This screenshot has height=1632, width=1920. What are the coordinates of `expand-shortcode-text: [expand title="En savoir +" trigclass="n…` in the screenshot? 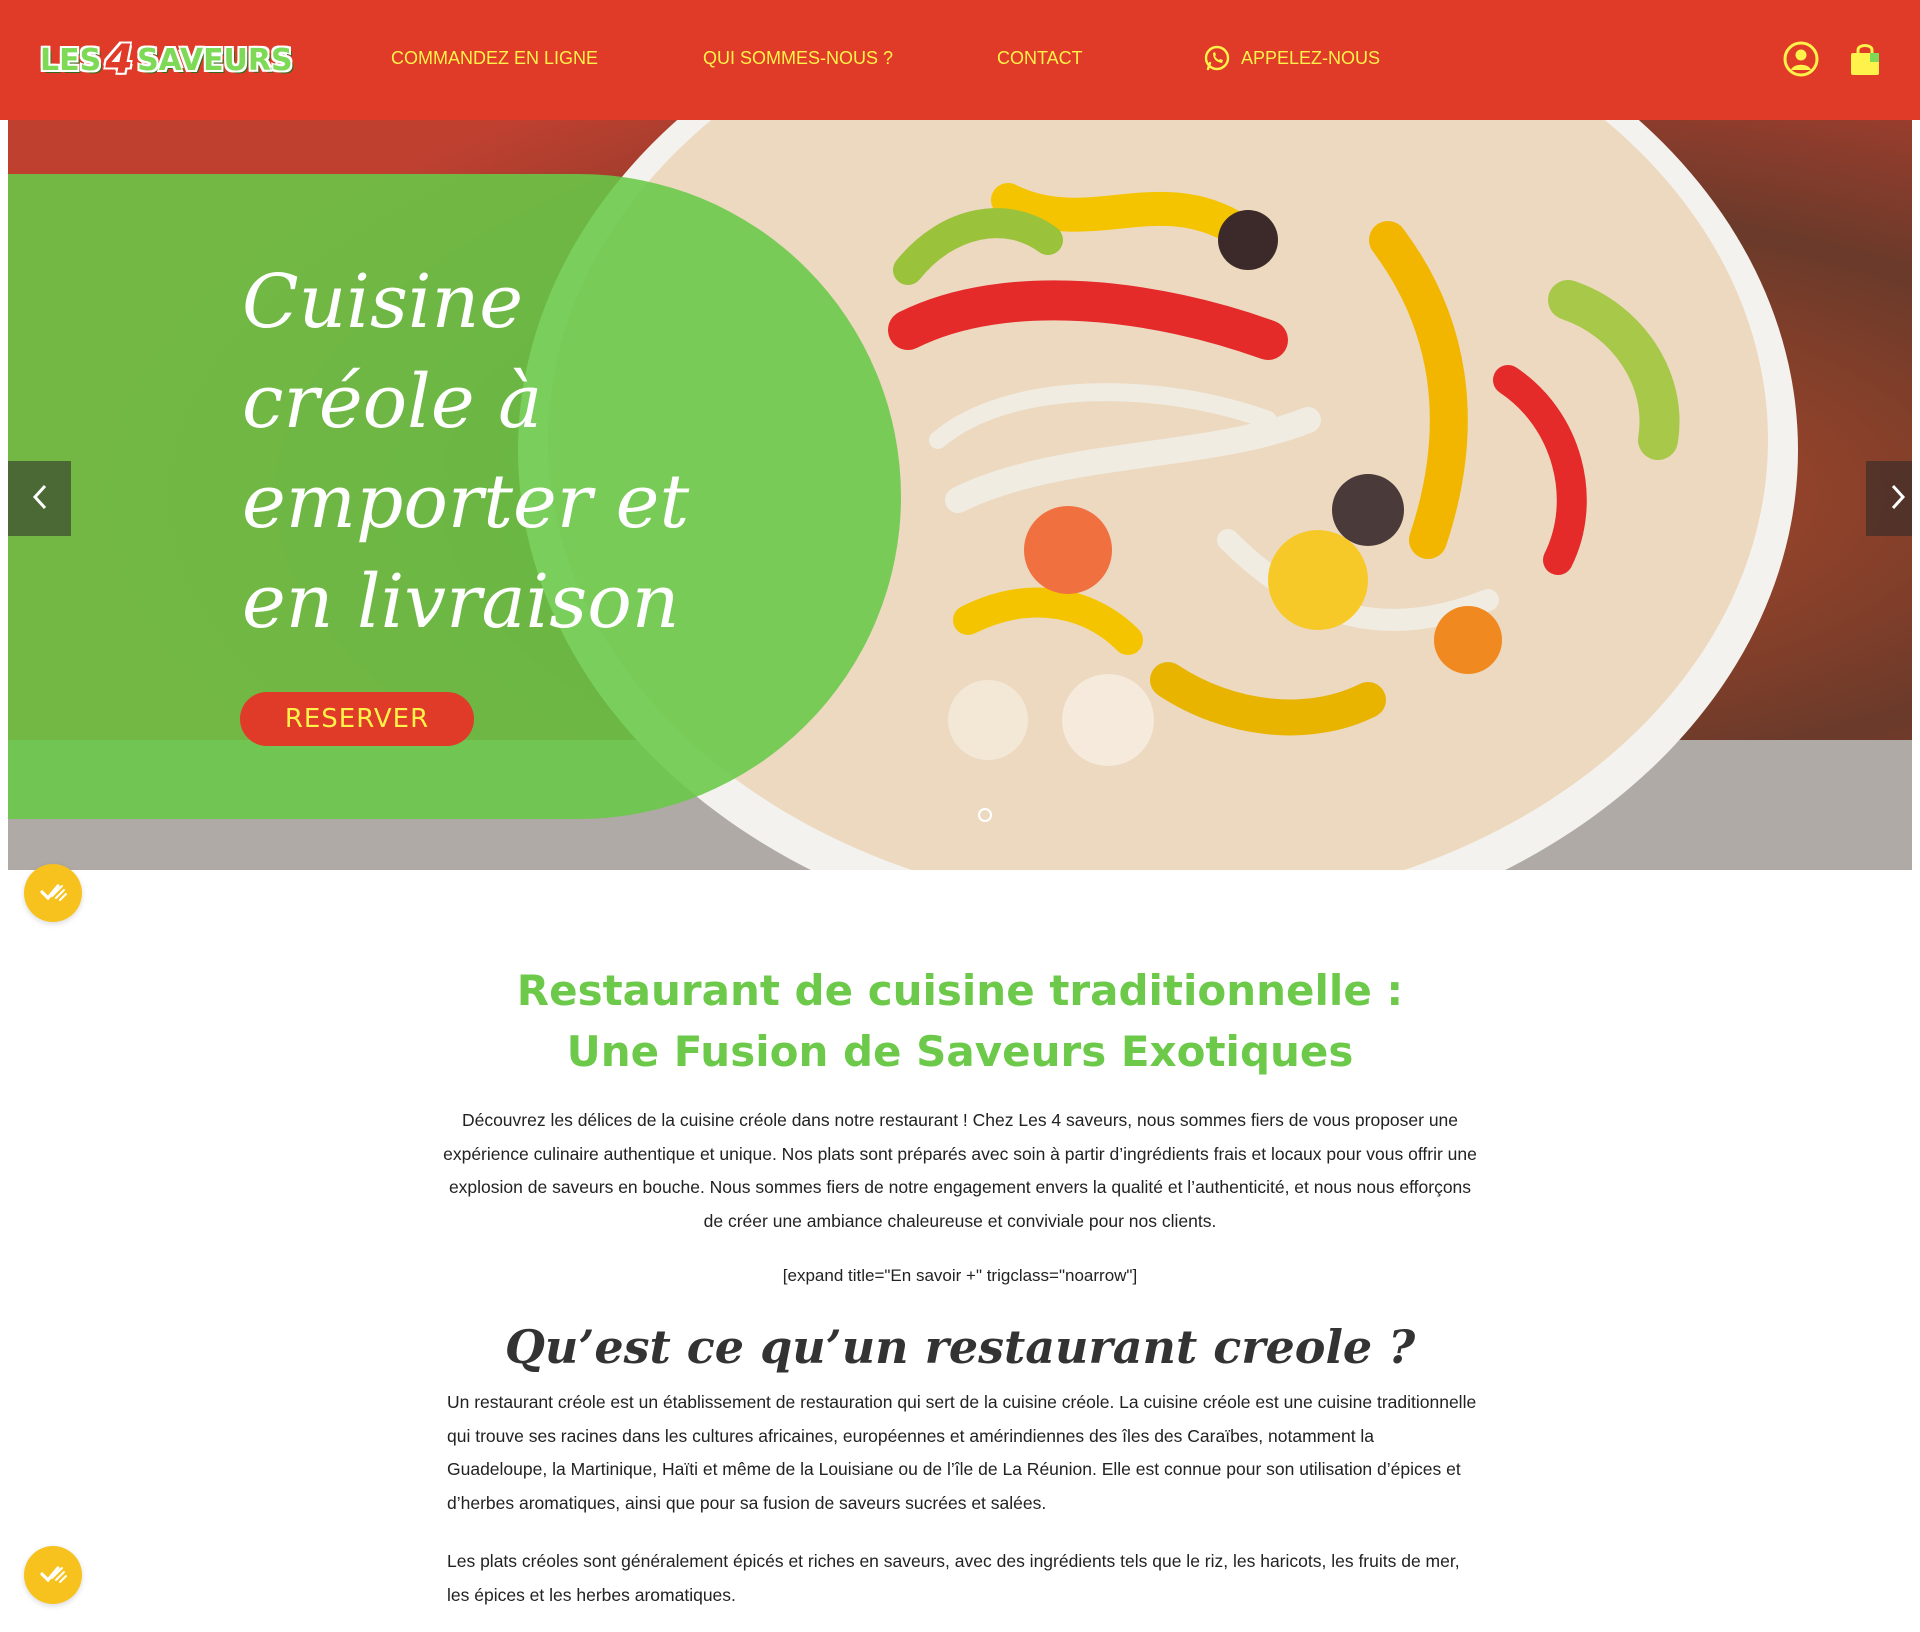 It's located at (960, 1275).